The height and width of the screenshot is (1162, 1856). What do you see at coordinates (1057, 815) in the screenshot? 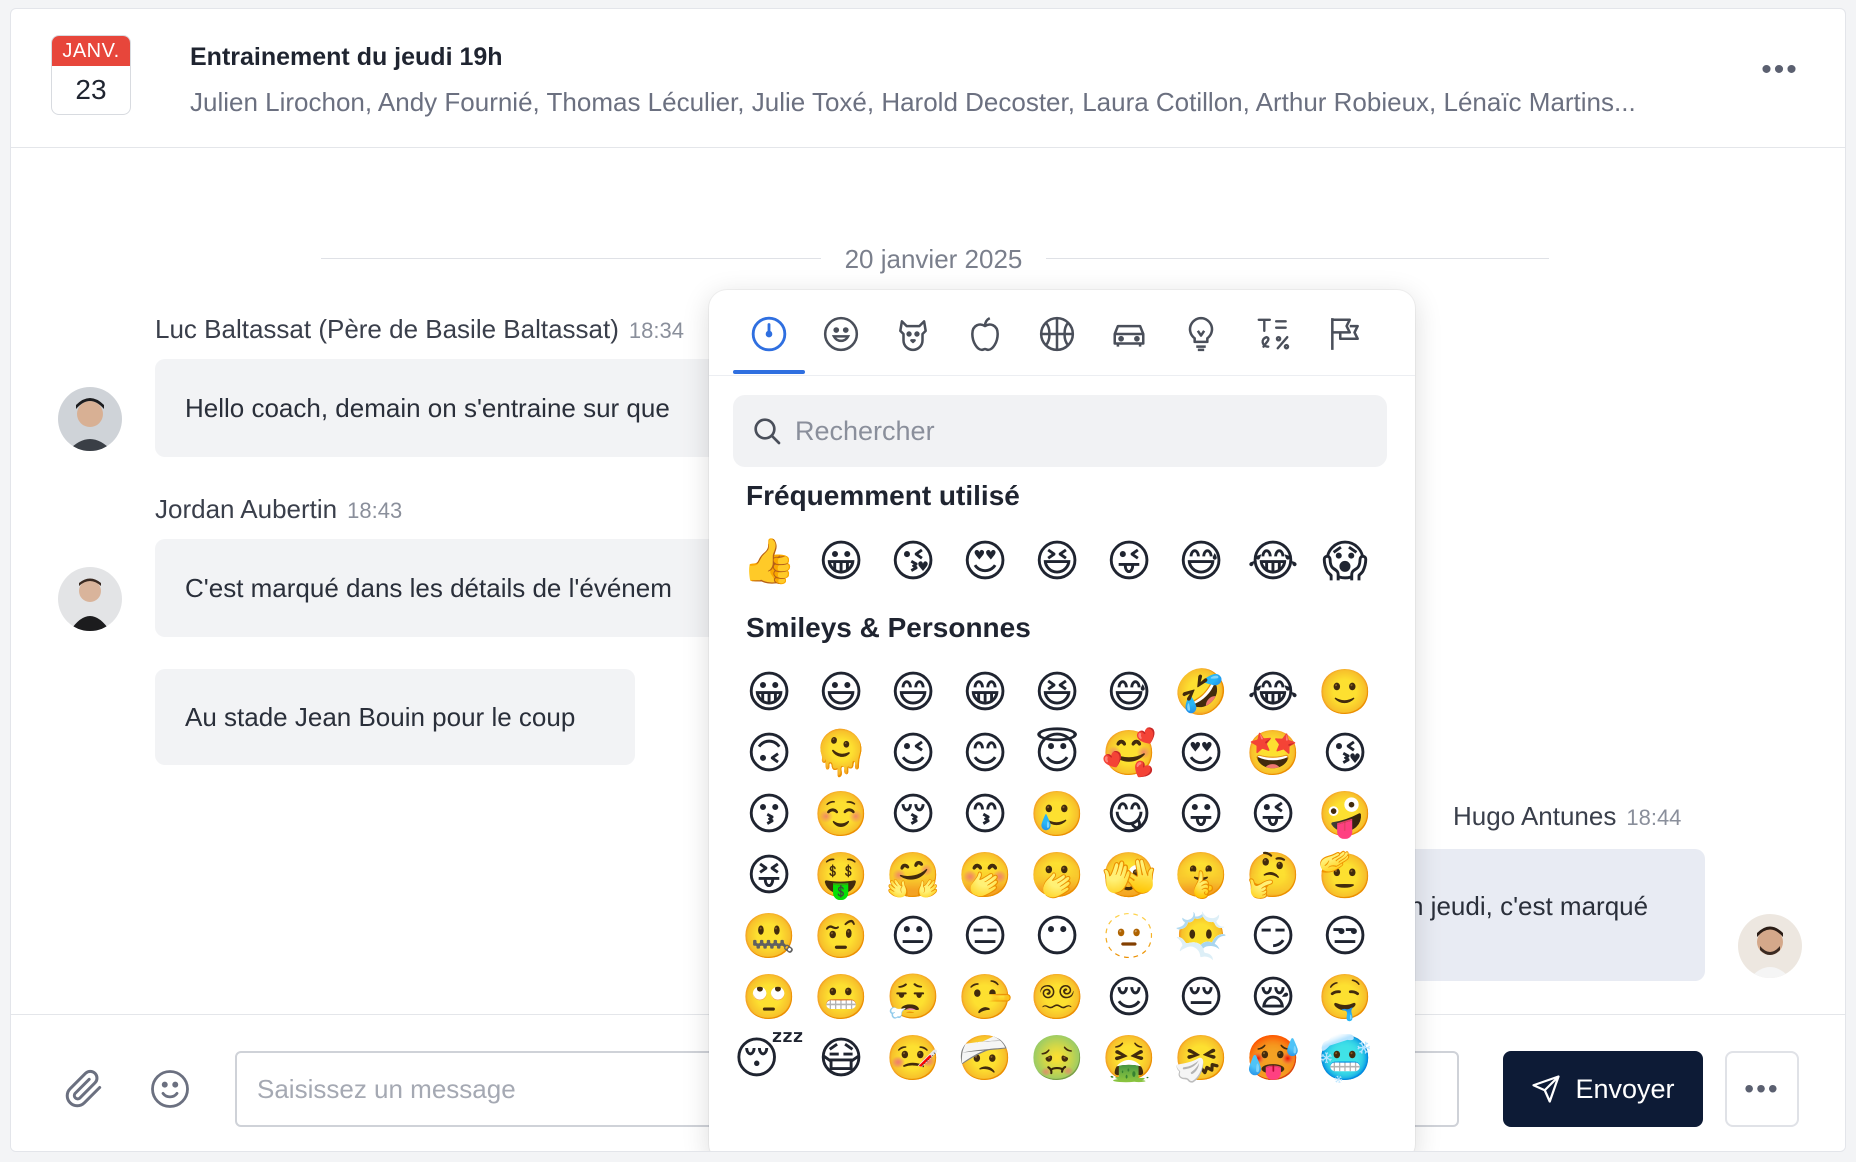
I see `emoji-option: 🥲` at bounding box center [1057, 815].